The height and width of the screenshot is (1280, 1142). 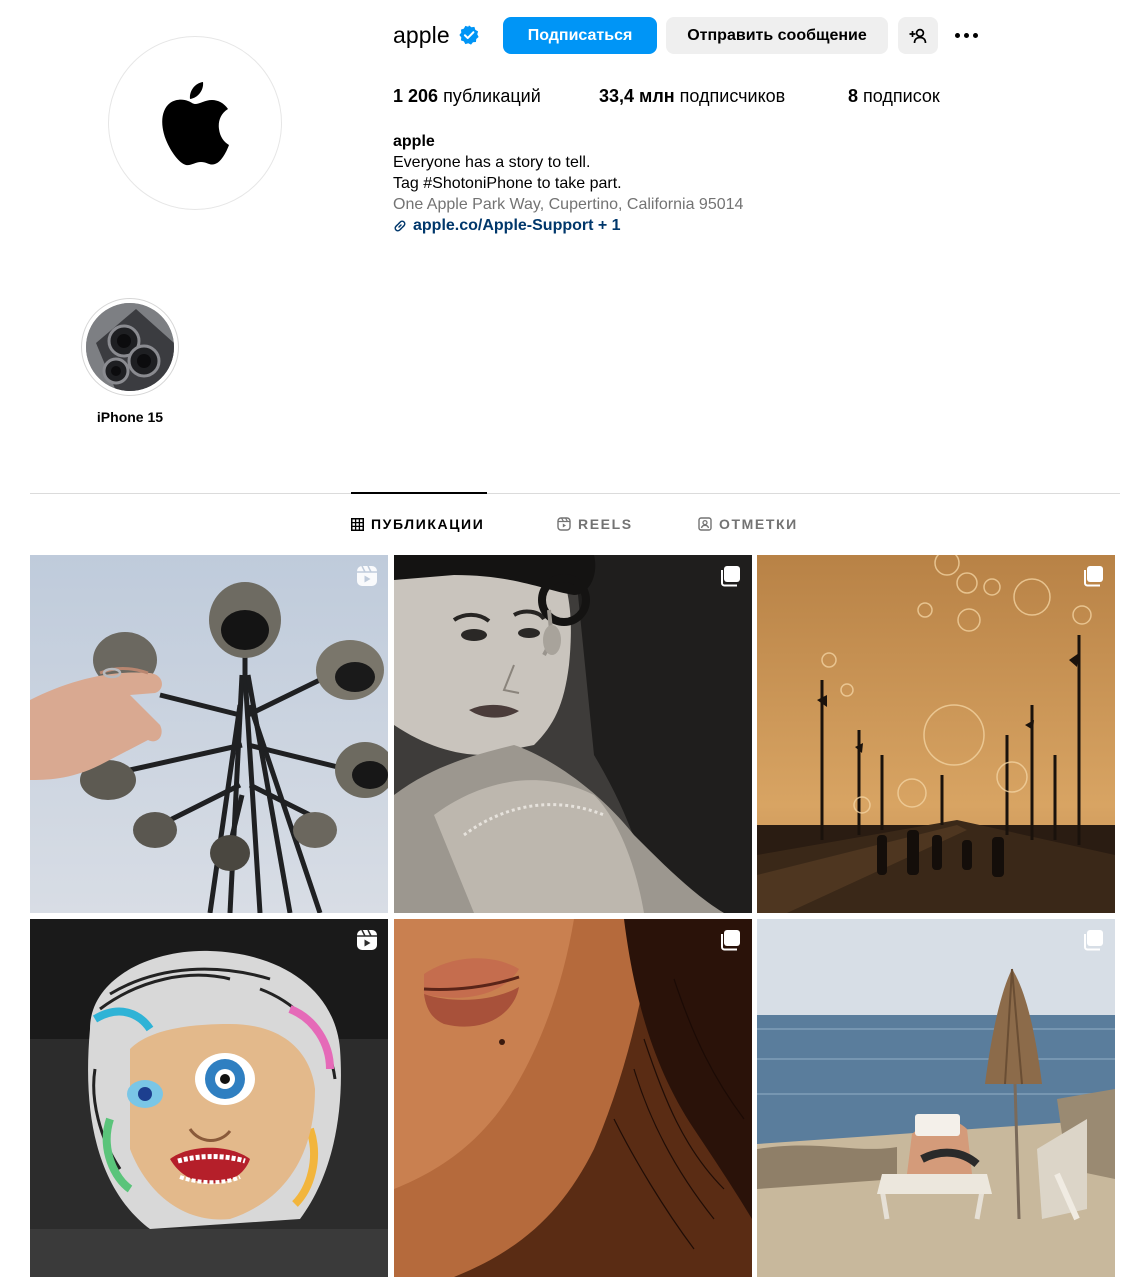 I want to click on tab-tagged: ОТМЕТКИ, so click(x=748, y=524).